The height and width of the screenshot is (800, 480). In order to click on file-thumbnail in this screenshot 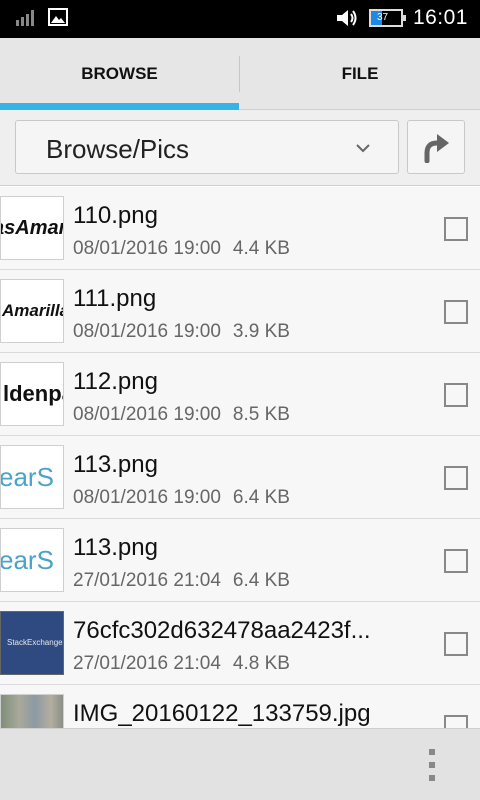, I will do `click(32, 711)`.